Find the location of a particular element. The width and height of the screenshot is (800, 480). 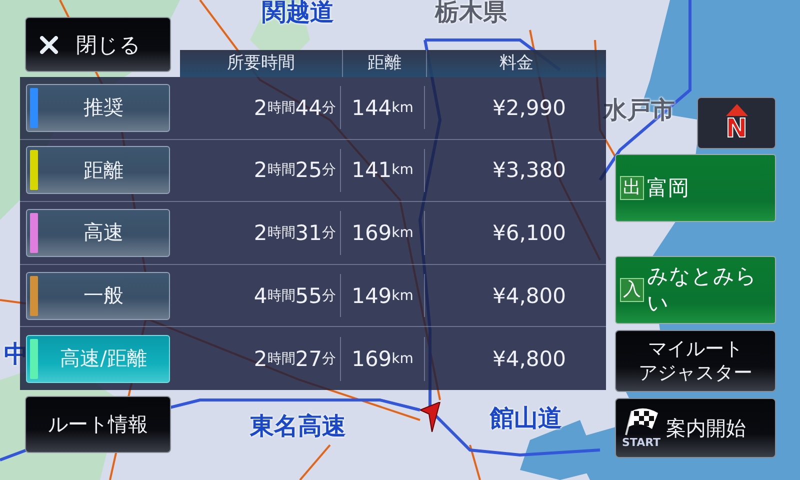

route-info-button: ルート情報 is located at coordinates (98, 424).